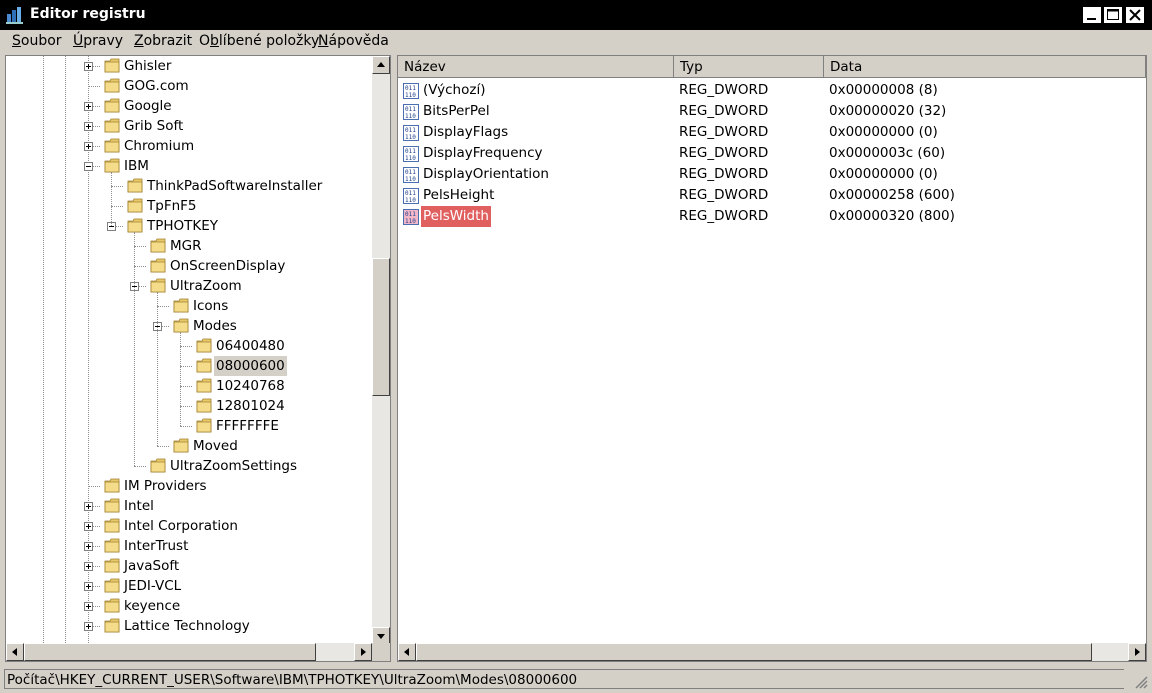 The height and width of the screenshot is (693, 1152). Describe the element at coordinates (189, 506) in the screenshot. I see `tree-item: Intel` at that location.